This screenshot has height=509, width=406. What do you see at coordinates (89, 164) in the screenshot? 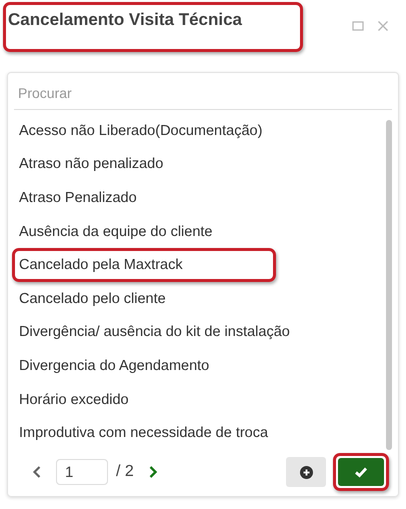
I see `list-item: Atraso não penalizado` at bounding box center [89, 164].